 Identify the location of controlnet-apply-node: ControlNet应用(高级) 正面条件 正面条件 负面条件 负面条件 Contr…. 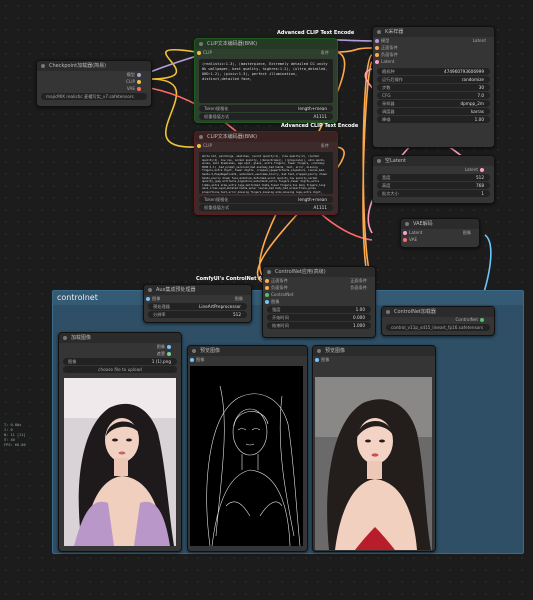
(319, 302).